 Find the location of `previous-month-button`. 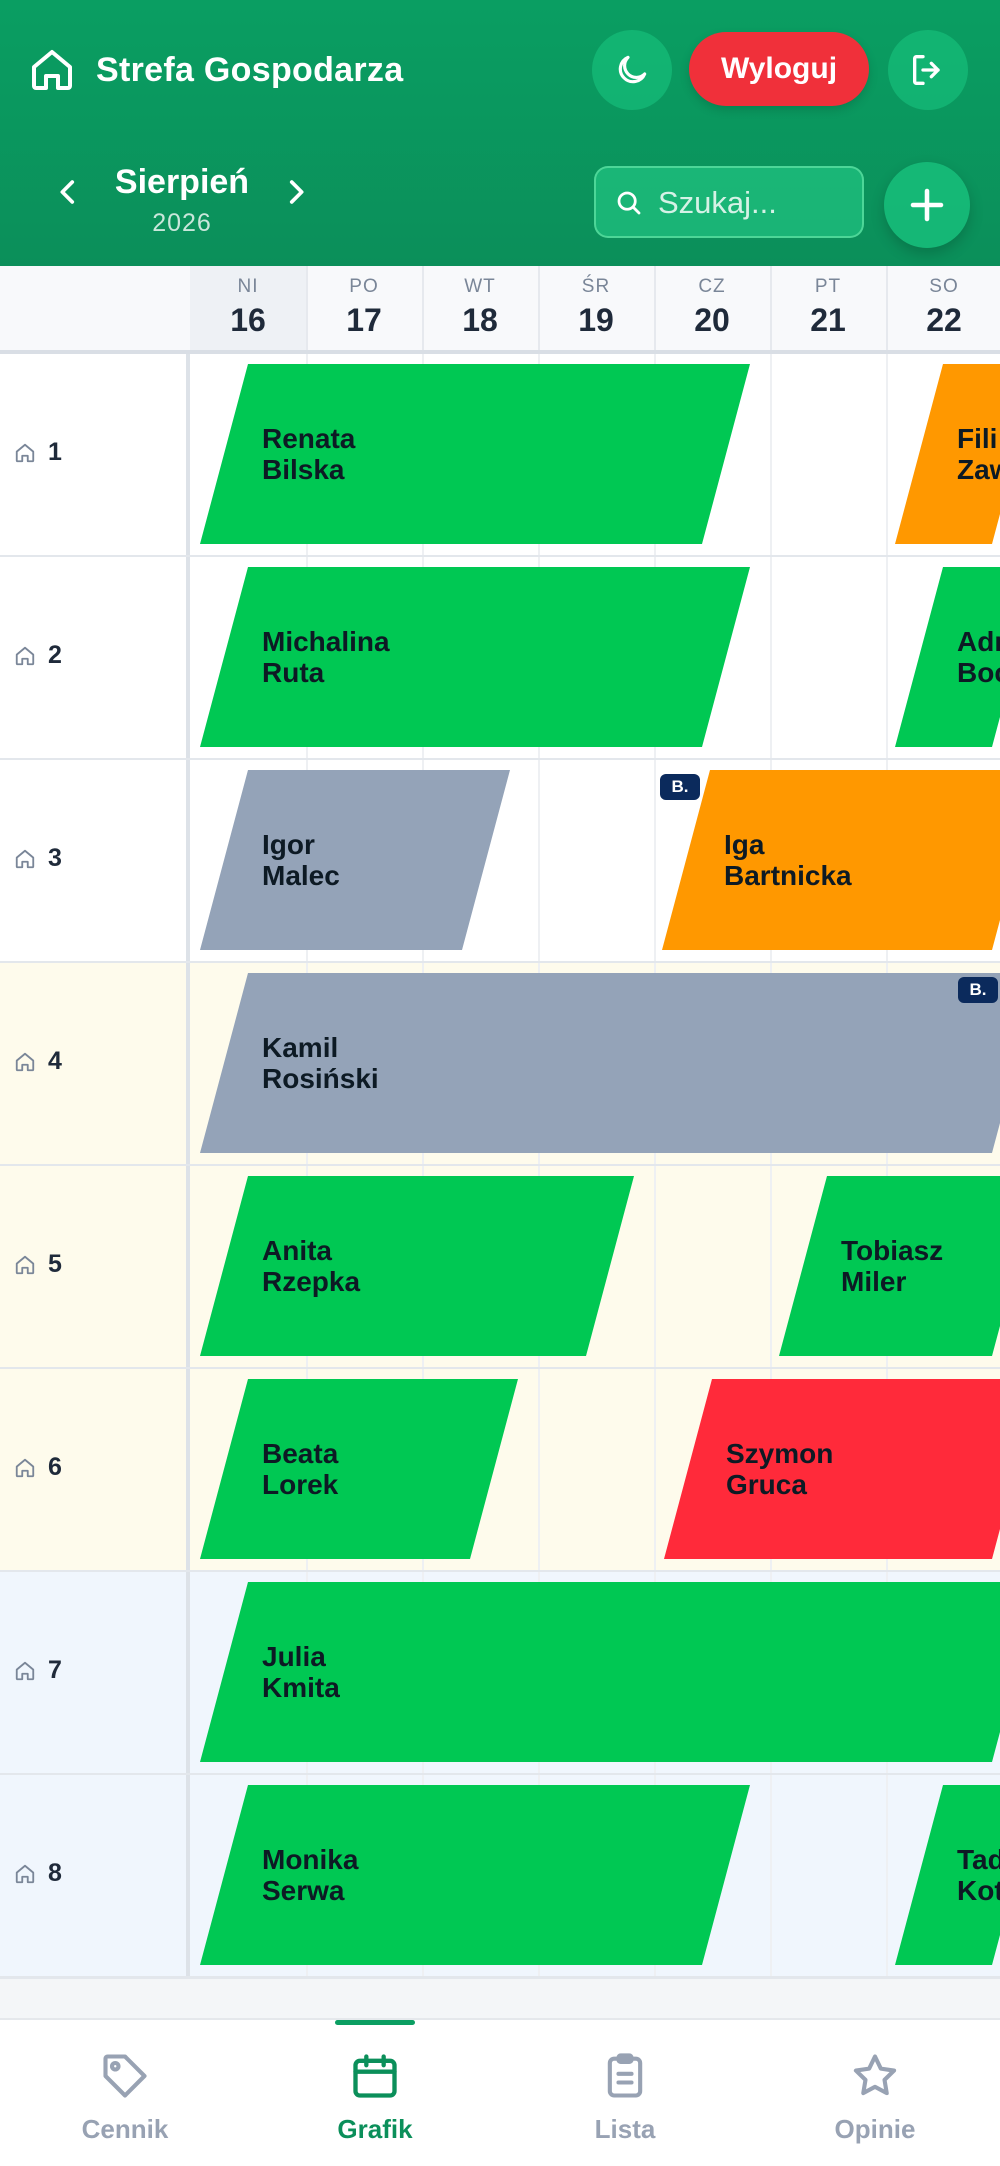

previous-month-button is located at coordinates (68, 192).